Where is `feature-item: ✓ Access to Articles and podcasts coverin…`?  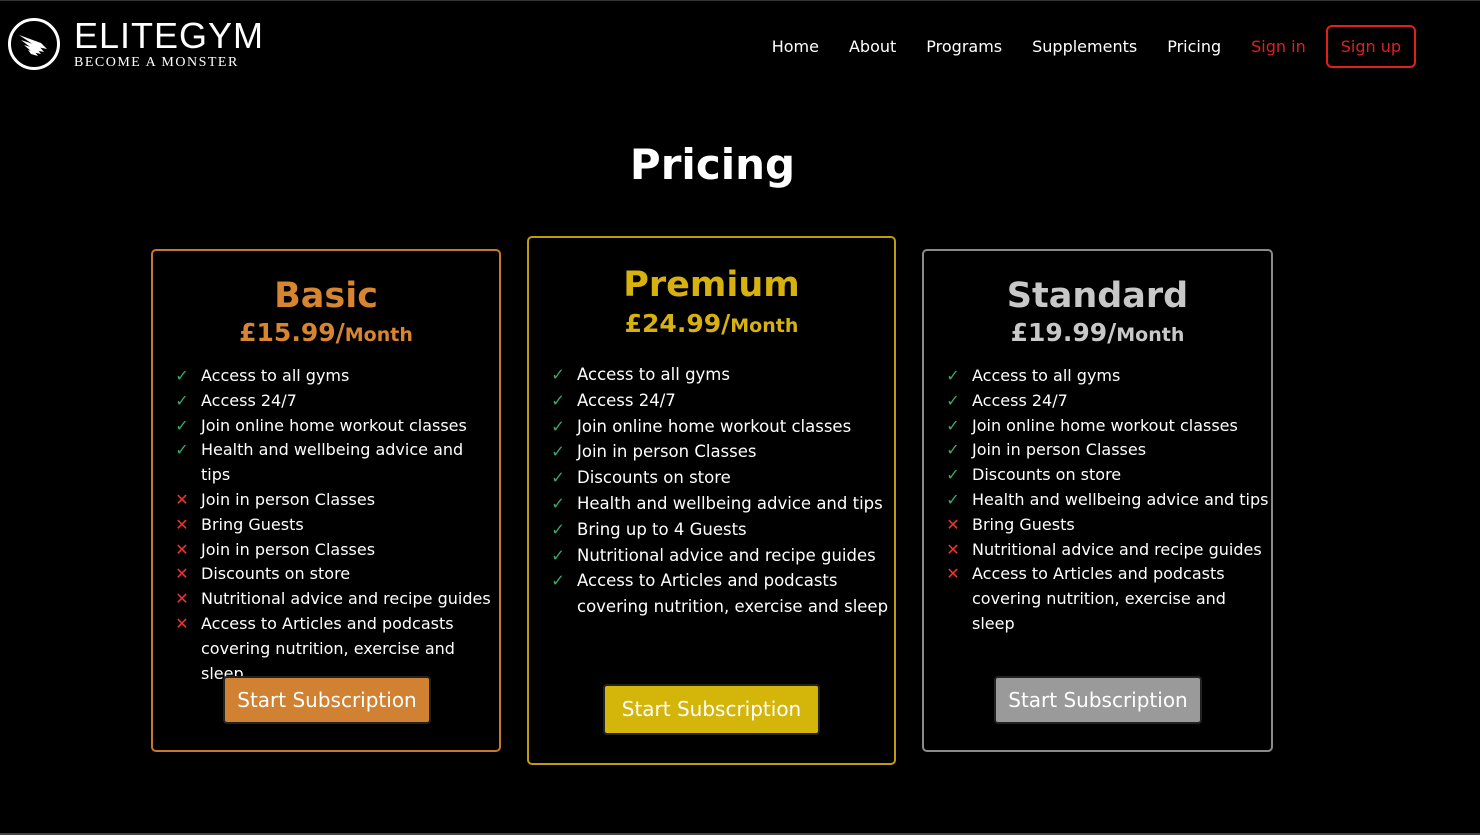
feature-item: ✓ Access to Articles and podcasts coverin… is located at coordinates (719, 594).